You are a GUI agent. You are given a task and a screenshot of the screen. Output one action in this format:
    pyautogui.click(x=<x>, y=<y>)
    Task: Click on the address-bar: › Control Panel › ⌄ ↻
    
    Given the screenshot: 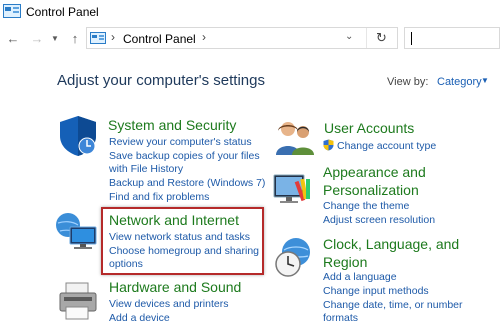 What is the action you would take?
    pyautogui.click(x=242, y=38)
    